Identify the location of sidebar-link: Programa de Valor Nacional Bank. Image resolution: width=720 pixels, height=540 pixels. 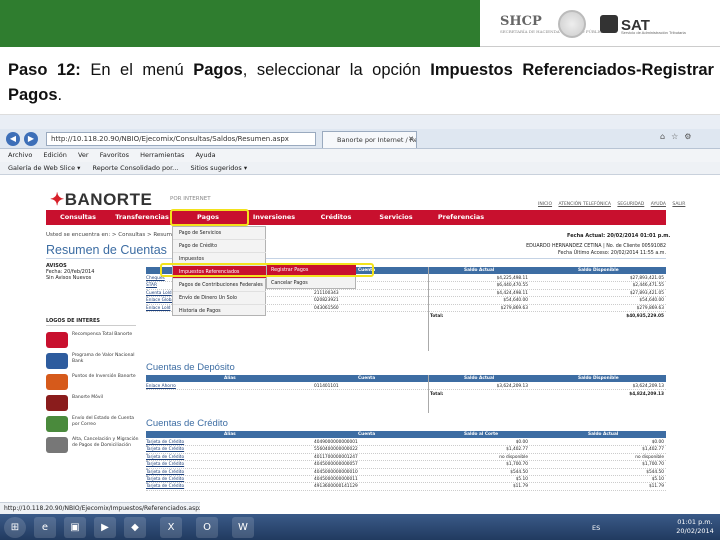
(93, 361).